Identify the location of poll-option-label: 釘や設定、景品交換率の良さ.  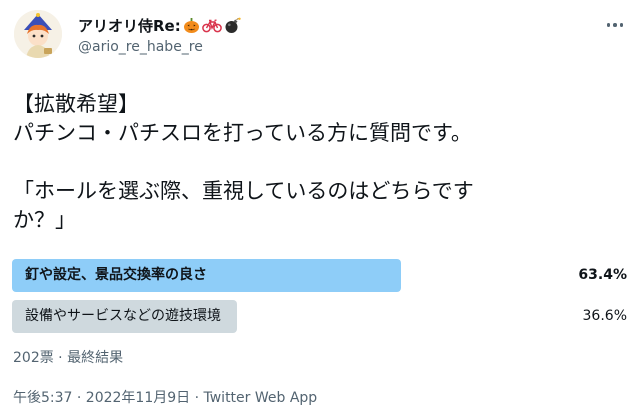
(116, 275).